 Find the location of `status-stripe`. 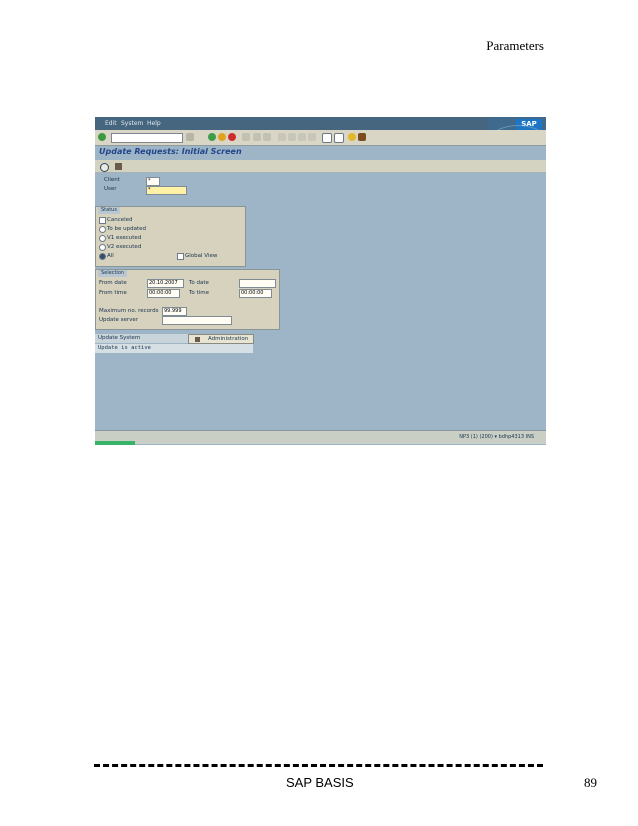

status-stripe is located at coordinates (115, 443).